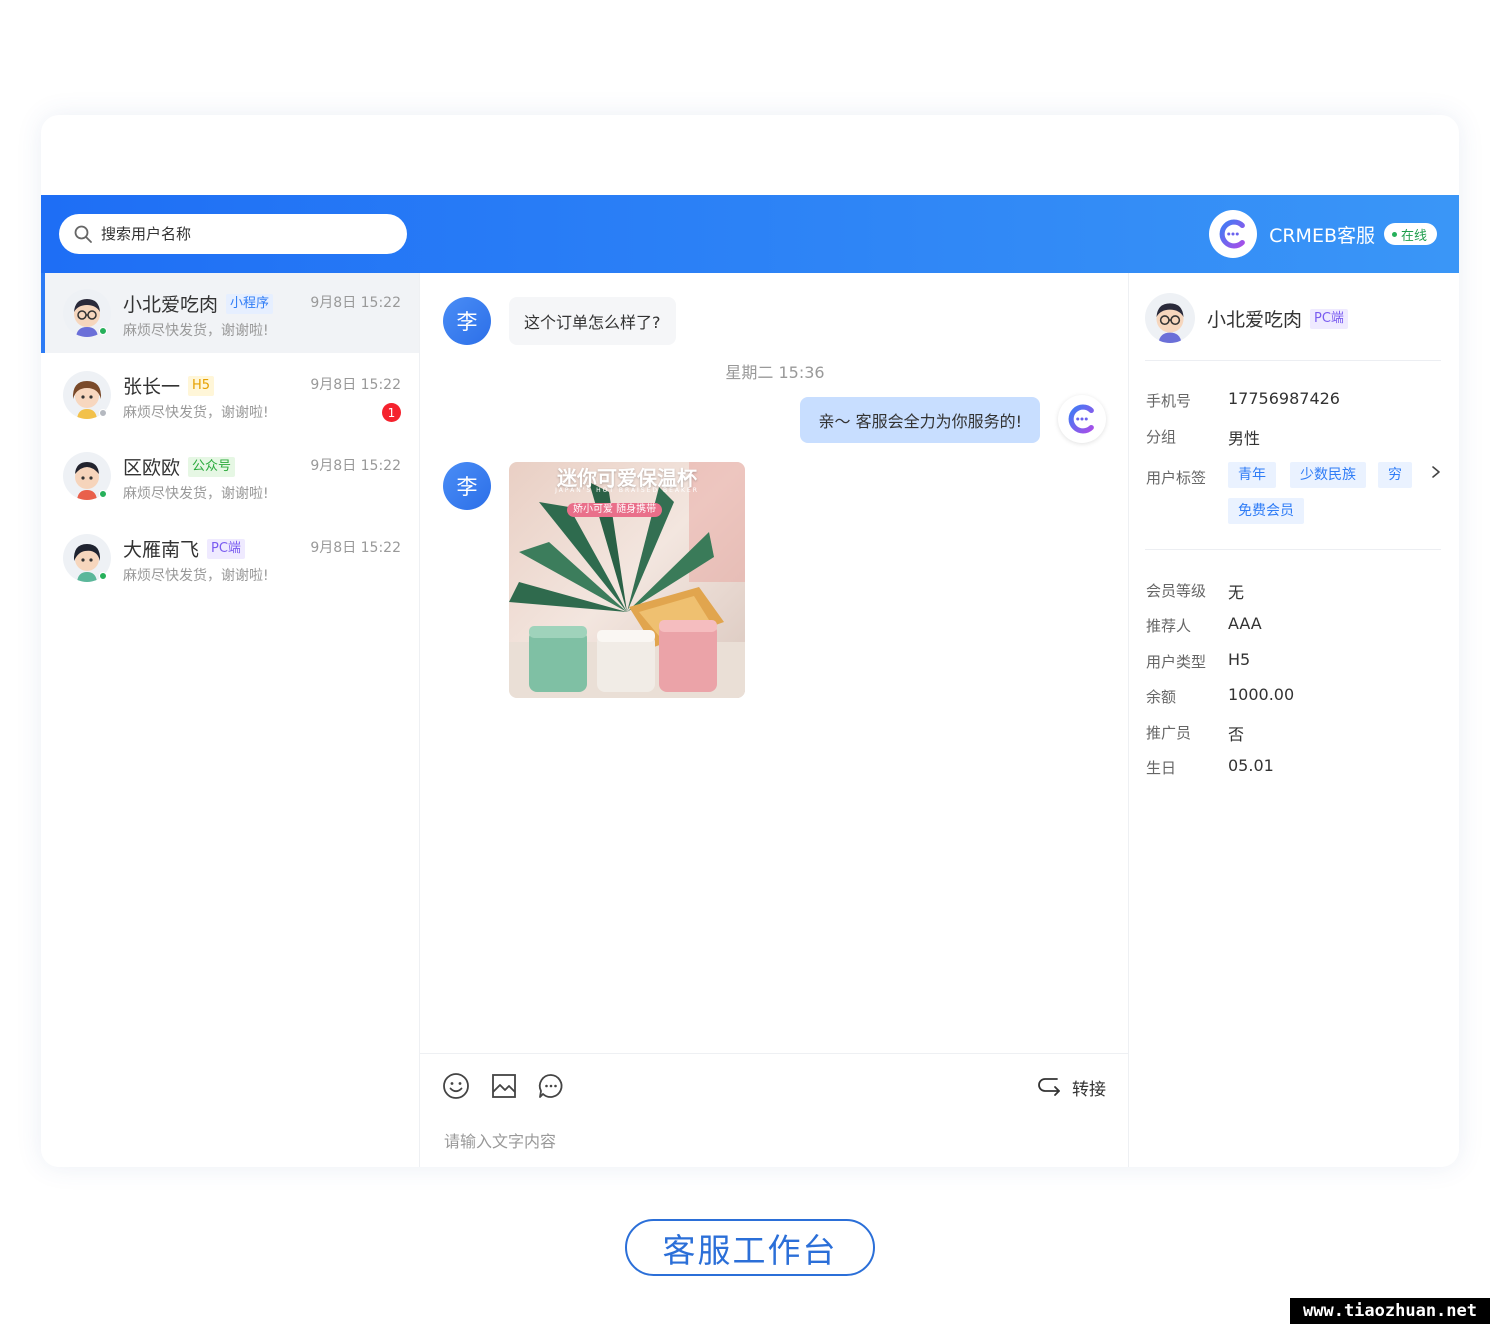 The image size is (1500, 1329). I want to click on transfer-icon, so click(1049, 1087).